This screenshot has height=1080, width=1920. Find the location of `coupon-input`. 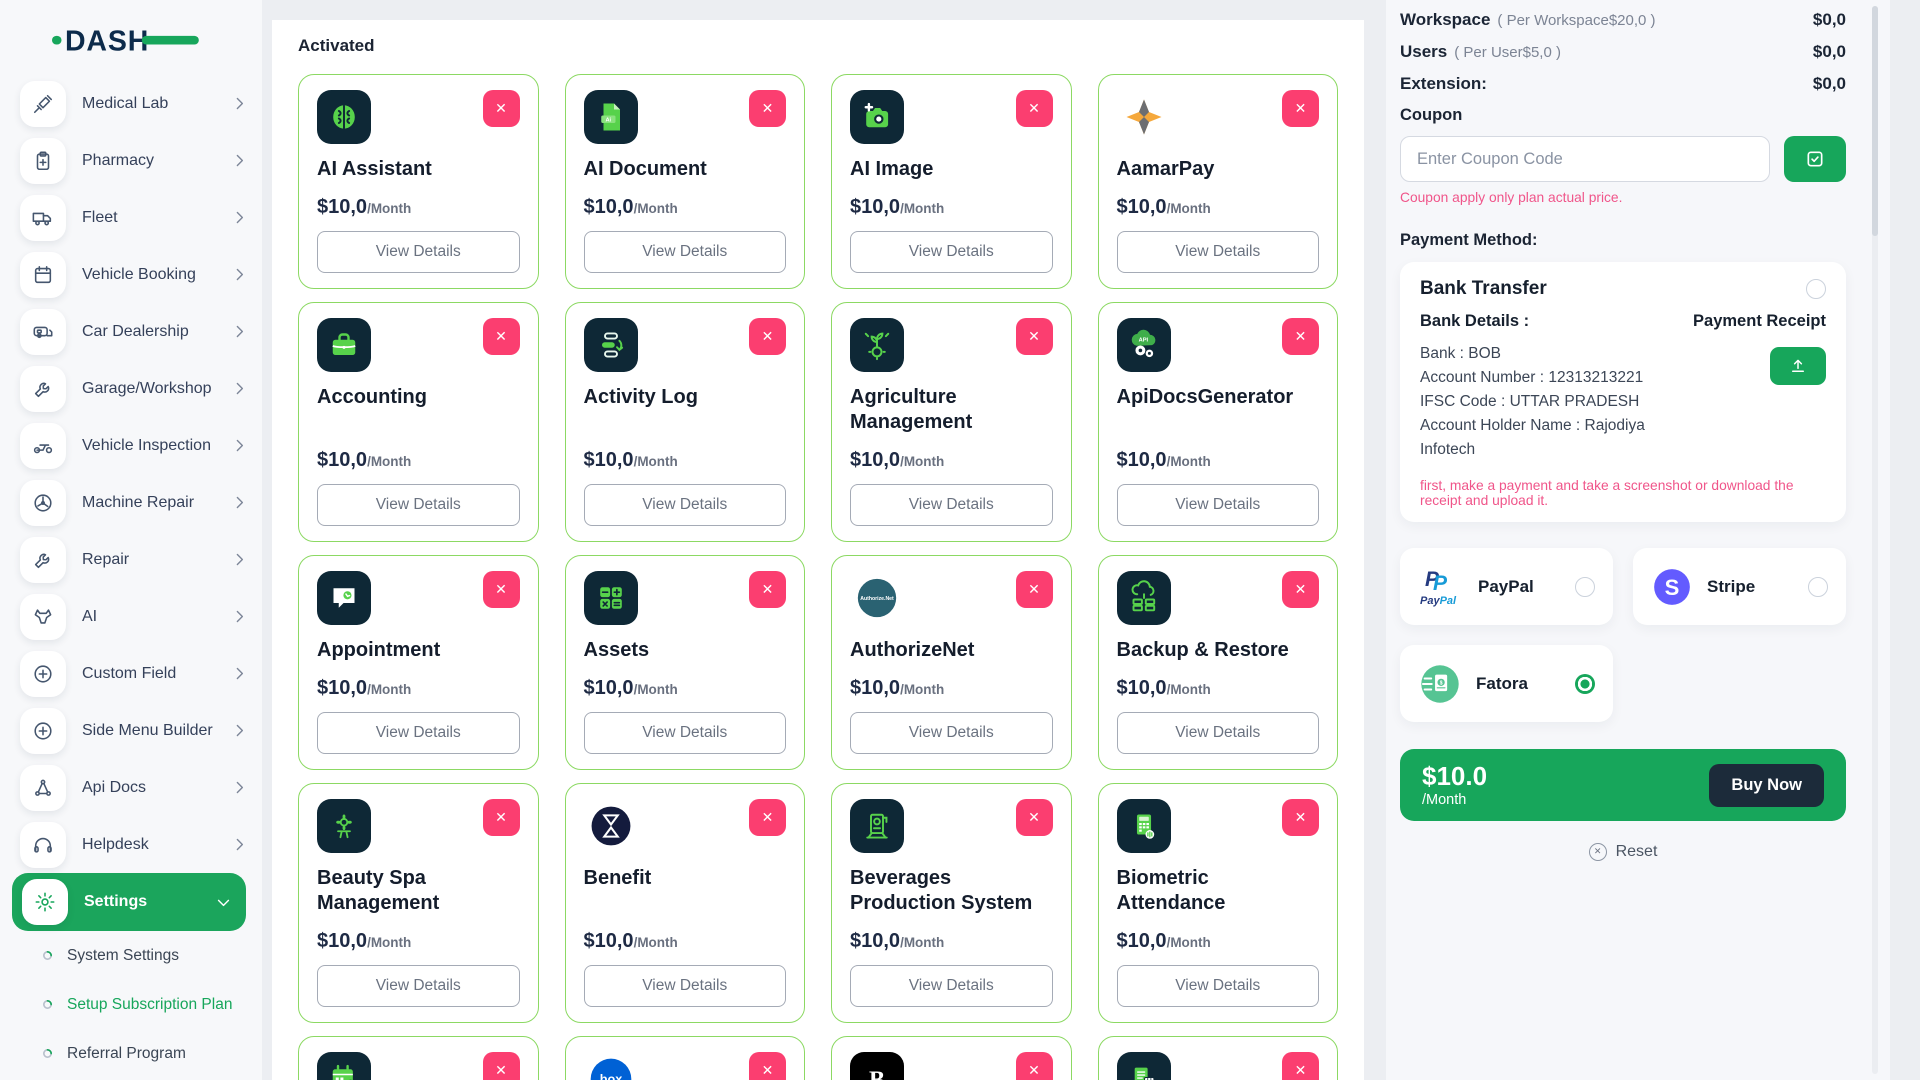

coupon-input is located at coordinates (1585, 159).